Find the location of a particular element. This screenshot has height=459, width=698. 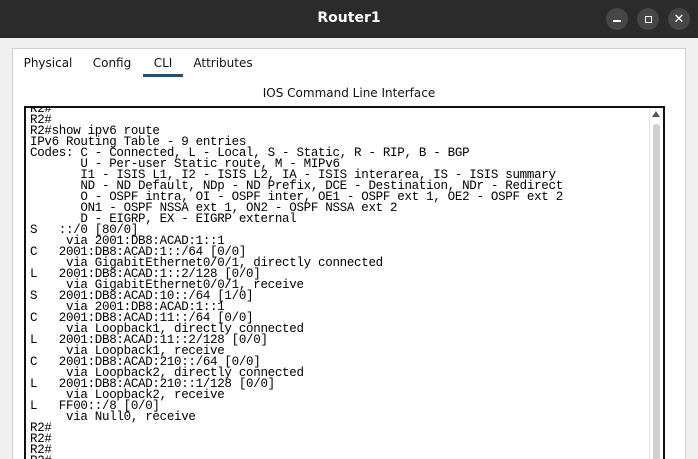

tab-cli: CLI is located at coordinates (163, 63).